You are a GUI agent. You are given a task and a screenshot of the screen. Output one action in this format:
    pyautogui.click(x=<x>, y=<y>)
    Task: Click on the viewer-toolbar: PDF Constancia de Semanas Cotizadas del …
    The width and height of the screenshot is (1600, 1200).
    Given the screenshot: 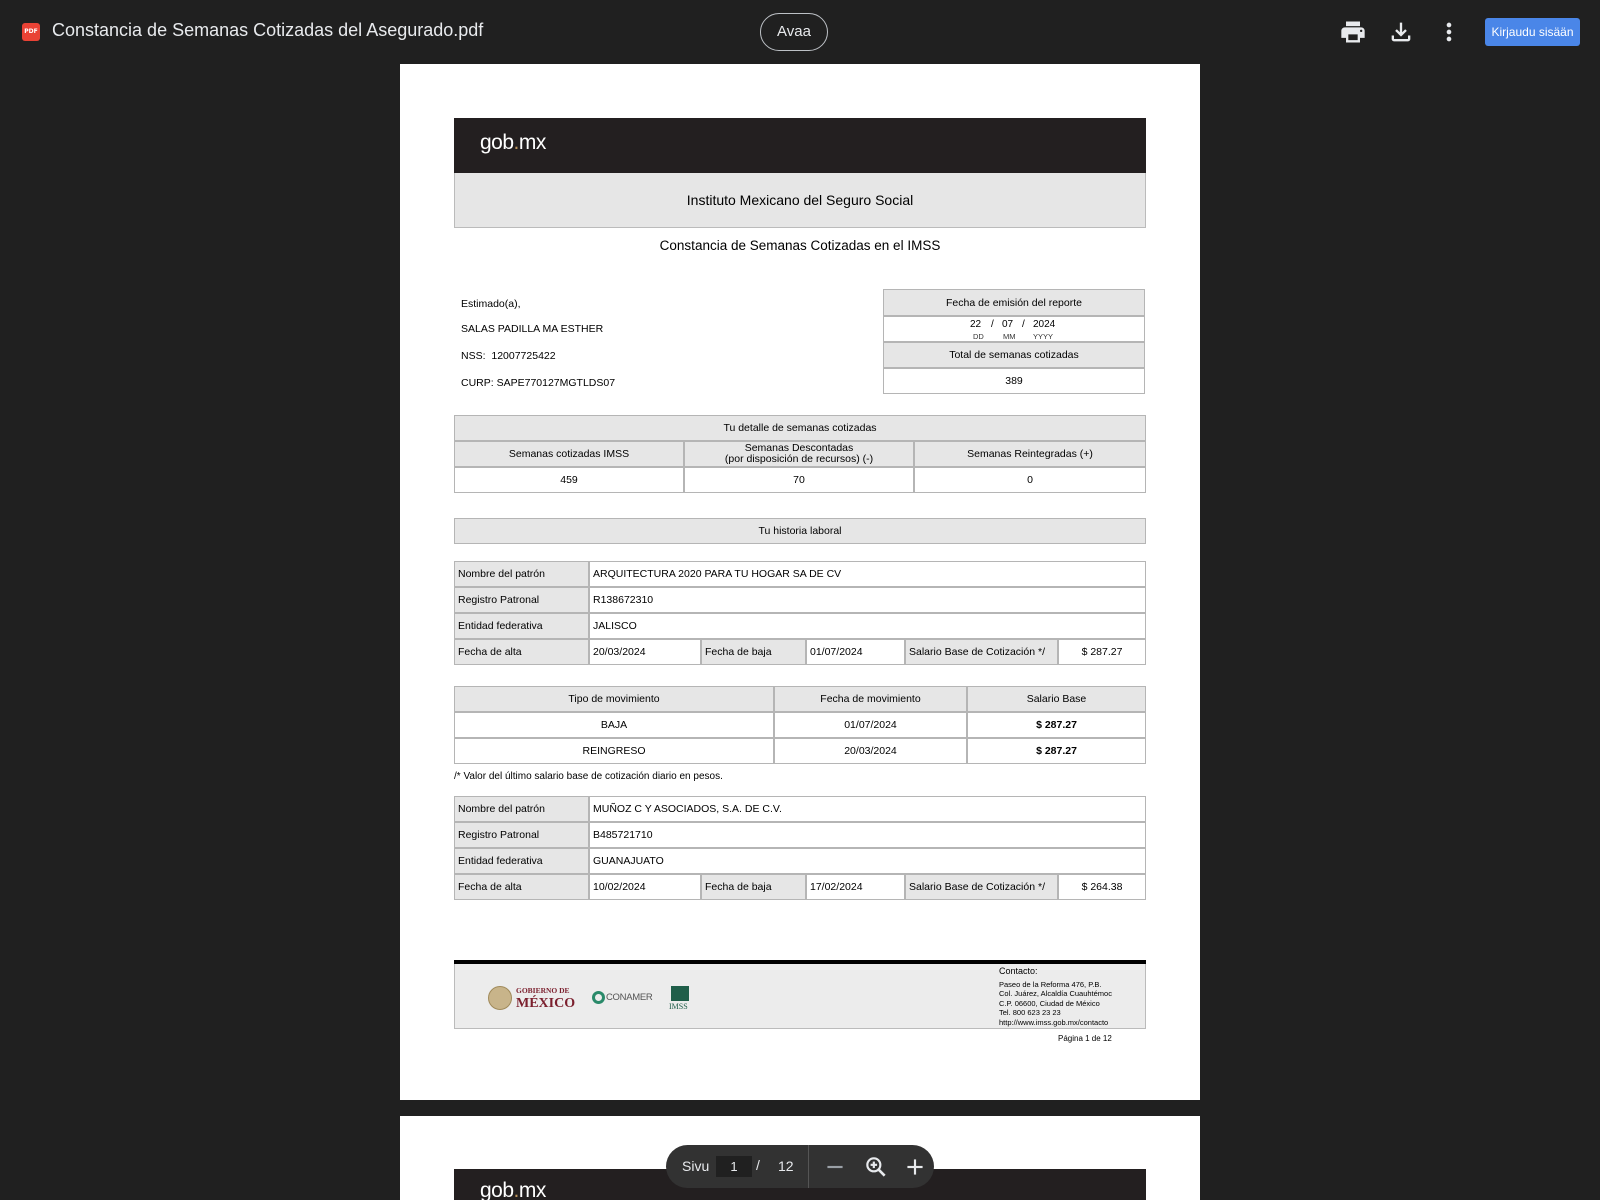 What is the action you would take?
    pyautogui.click(x=800, y=32)
    